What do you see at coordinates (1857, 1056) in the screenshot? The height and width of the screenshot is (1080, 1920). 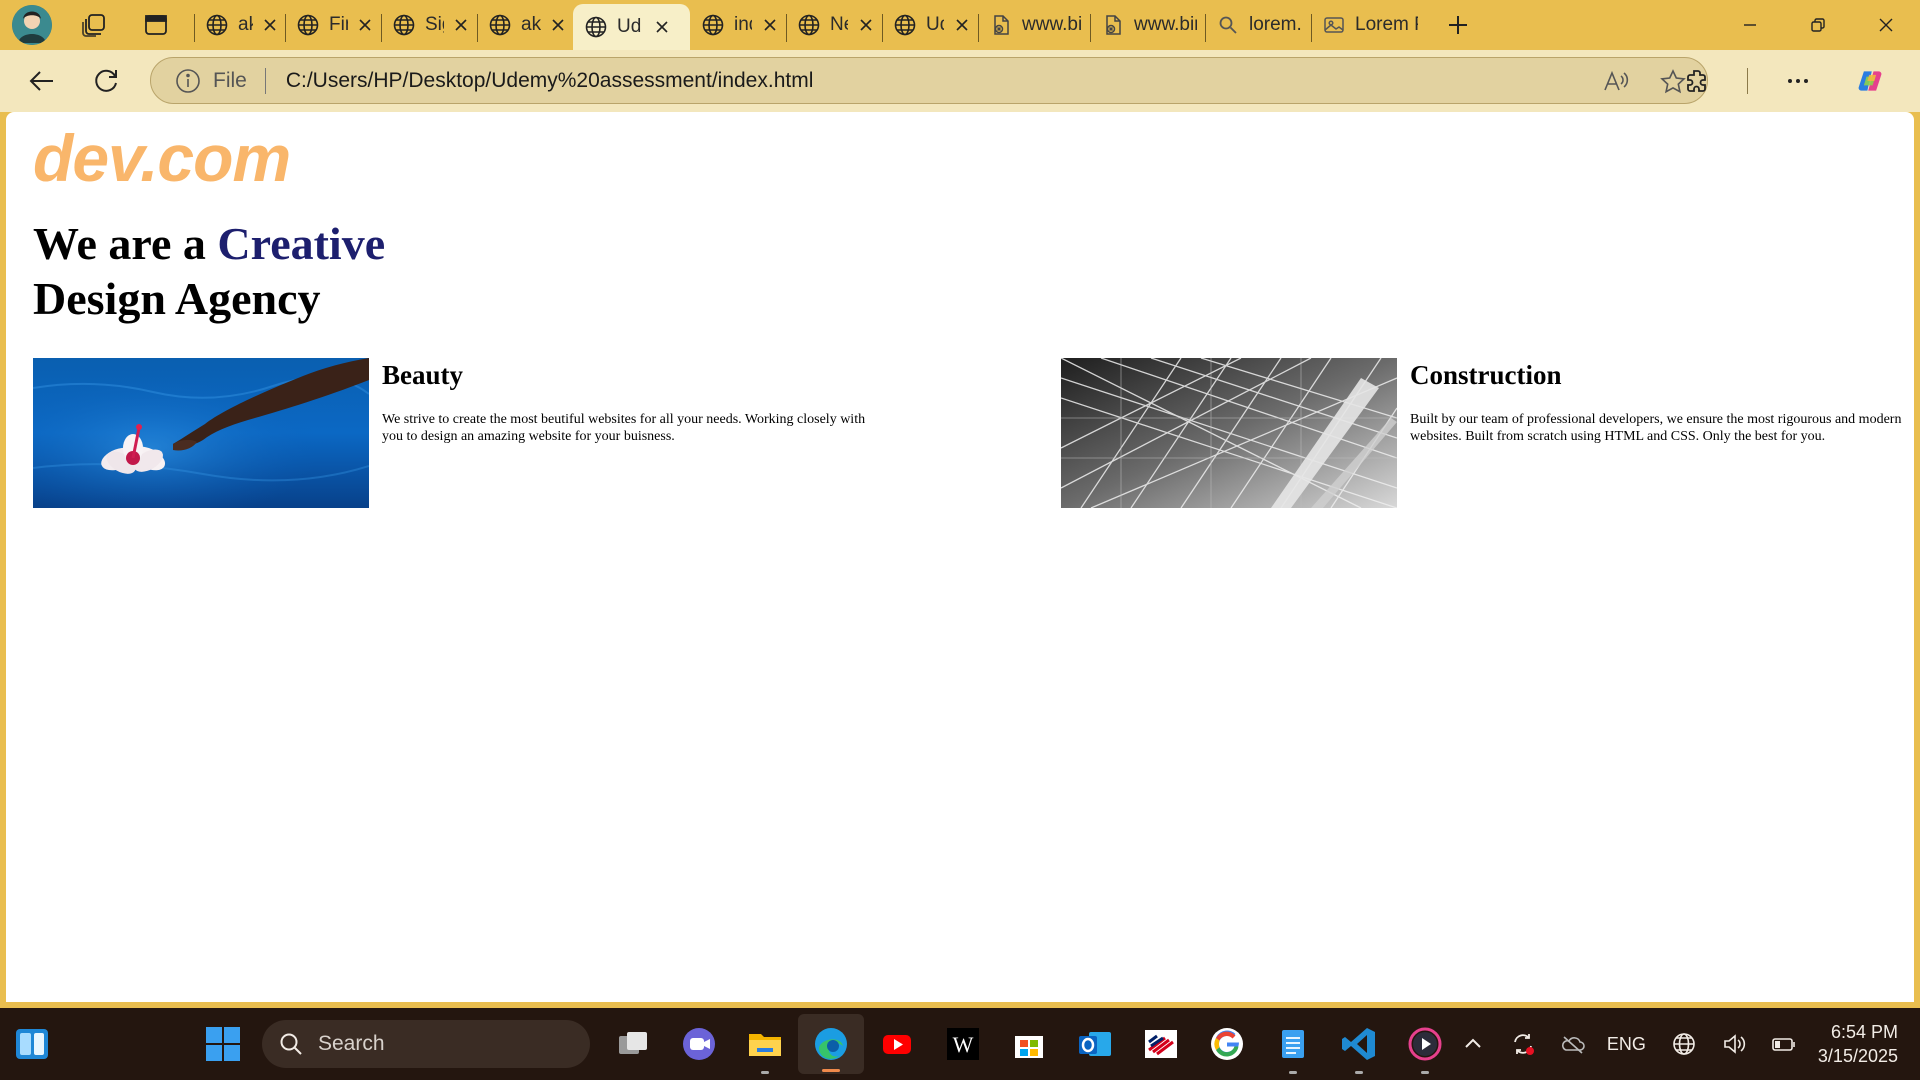 I see `clock-date: 3/15/2025` at bounding box center [1857, 1056].